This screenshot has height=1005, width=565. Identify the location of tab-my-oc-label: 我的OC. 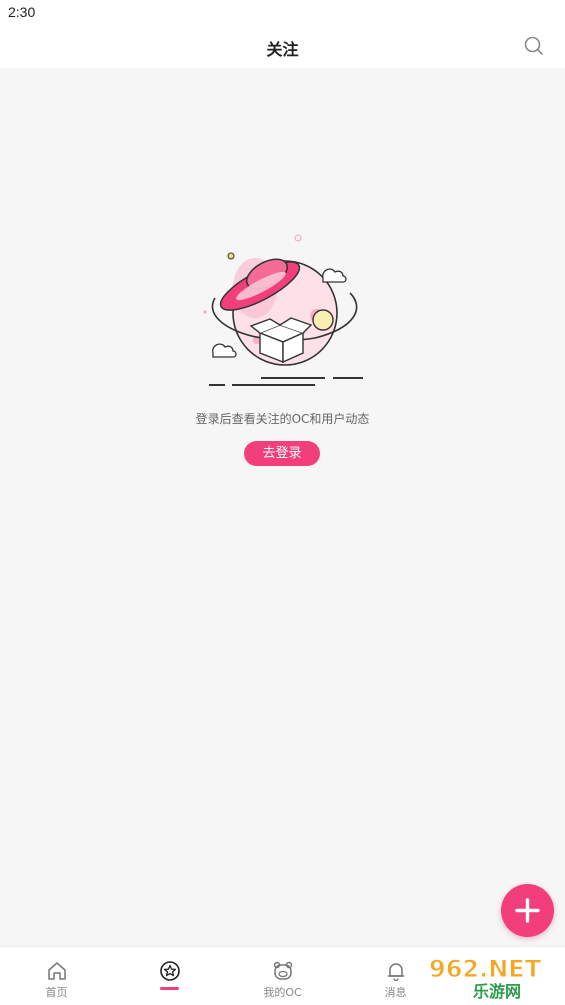
(282, 992).